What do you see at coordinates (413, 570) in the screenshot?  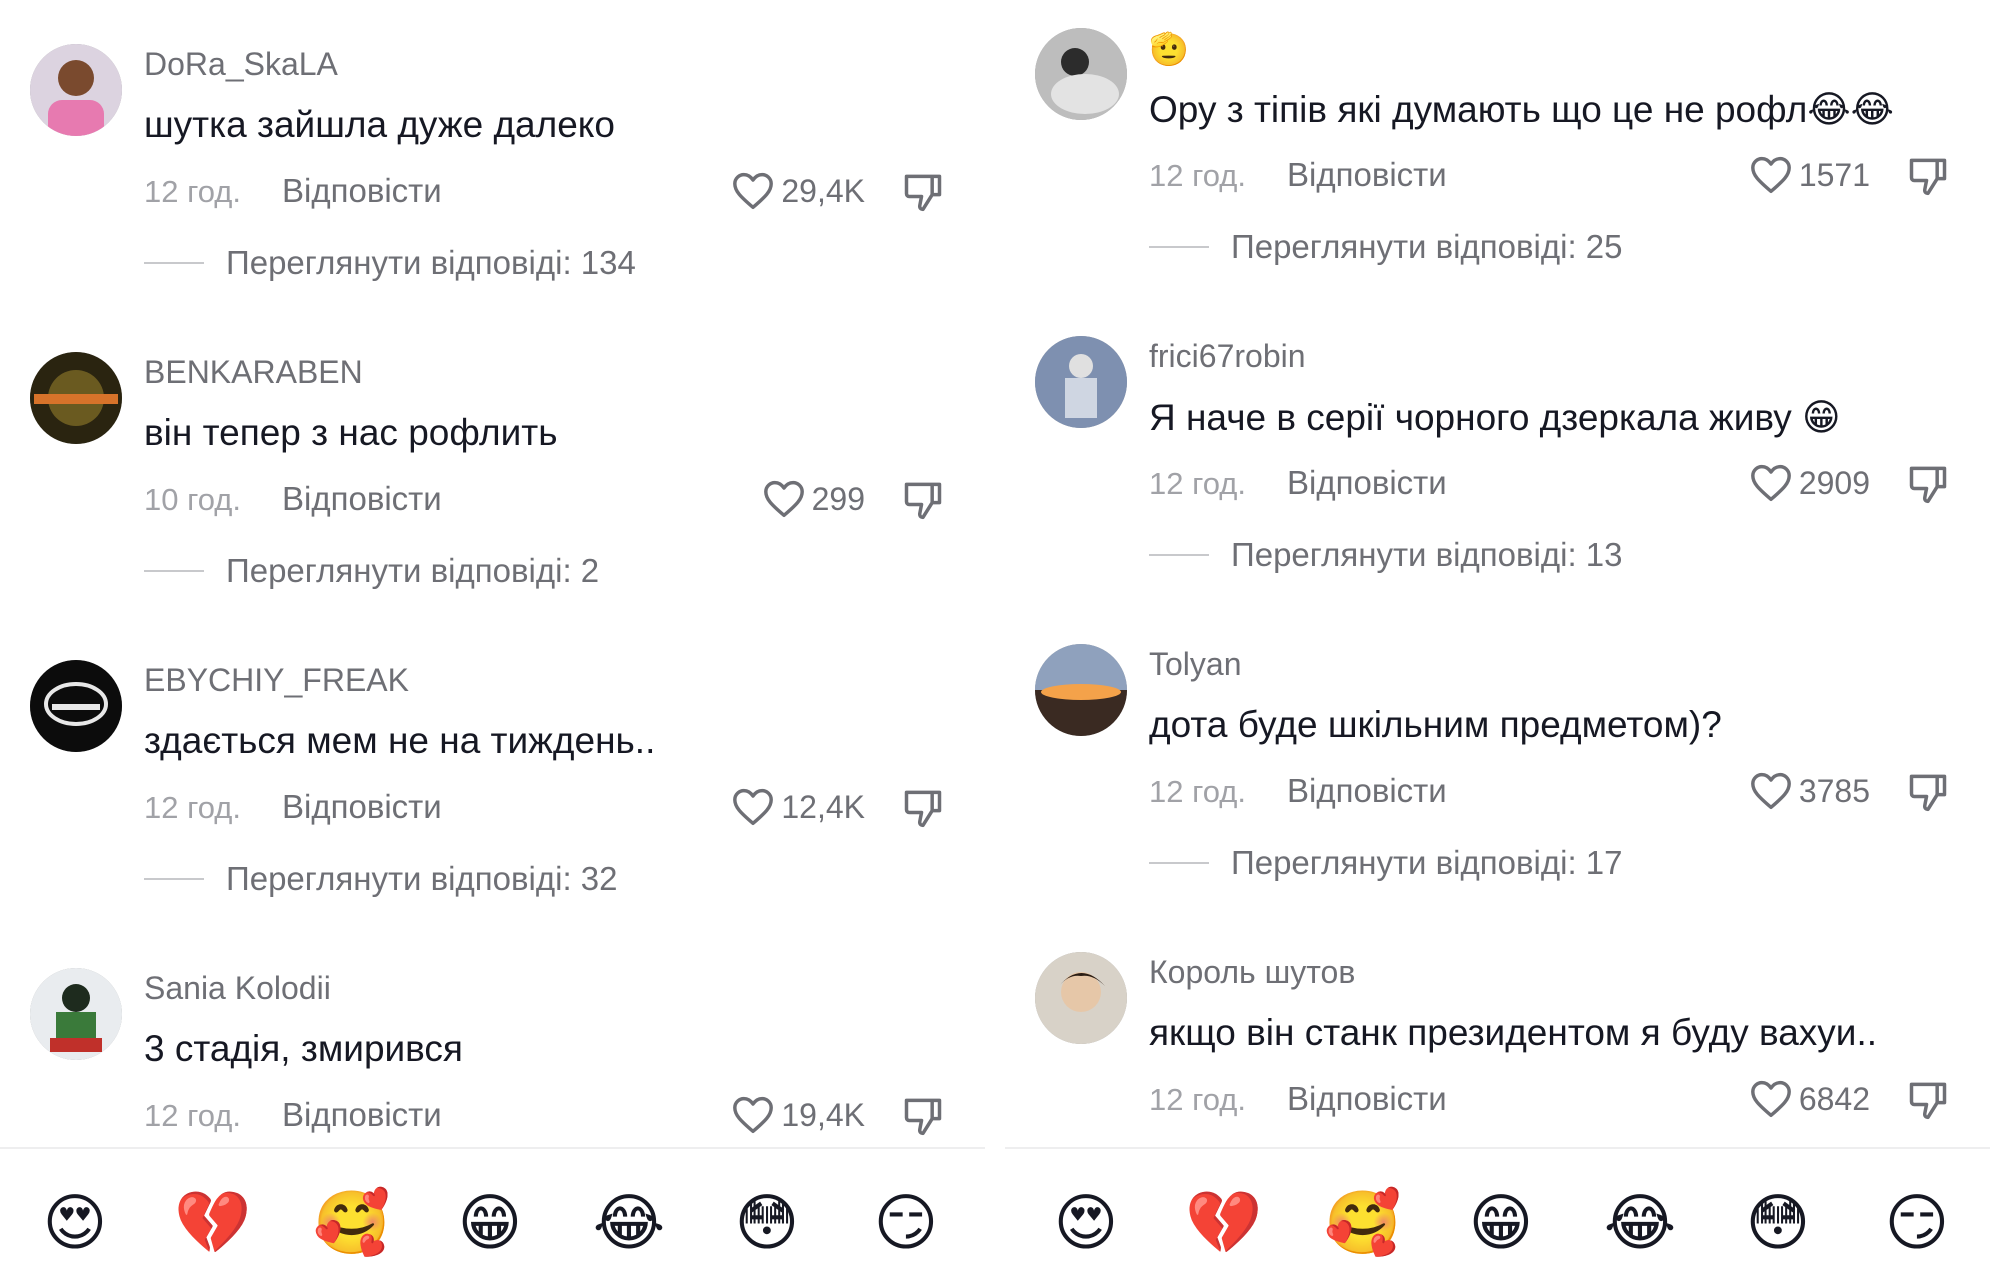 I see `view-replies-label: Переглянути відповіді: 2` at bounding box center [413, 570].